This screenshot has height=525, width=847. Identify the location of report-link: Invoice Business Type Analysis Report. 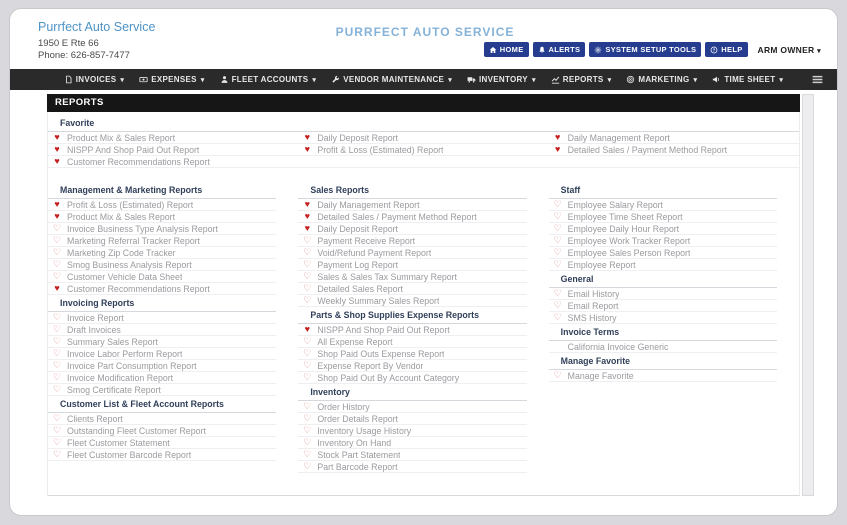
(142, 229).